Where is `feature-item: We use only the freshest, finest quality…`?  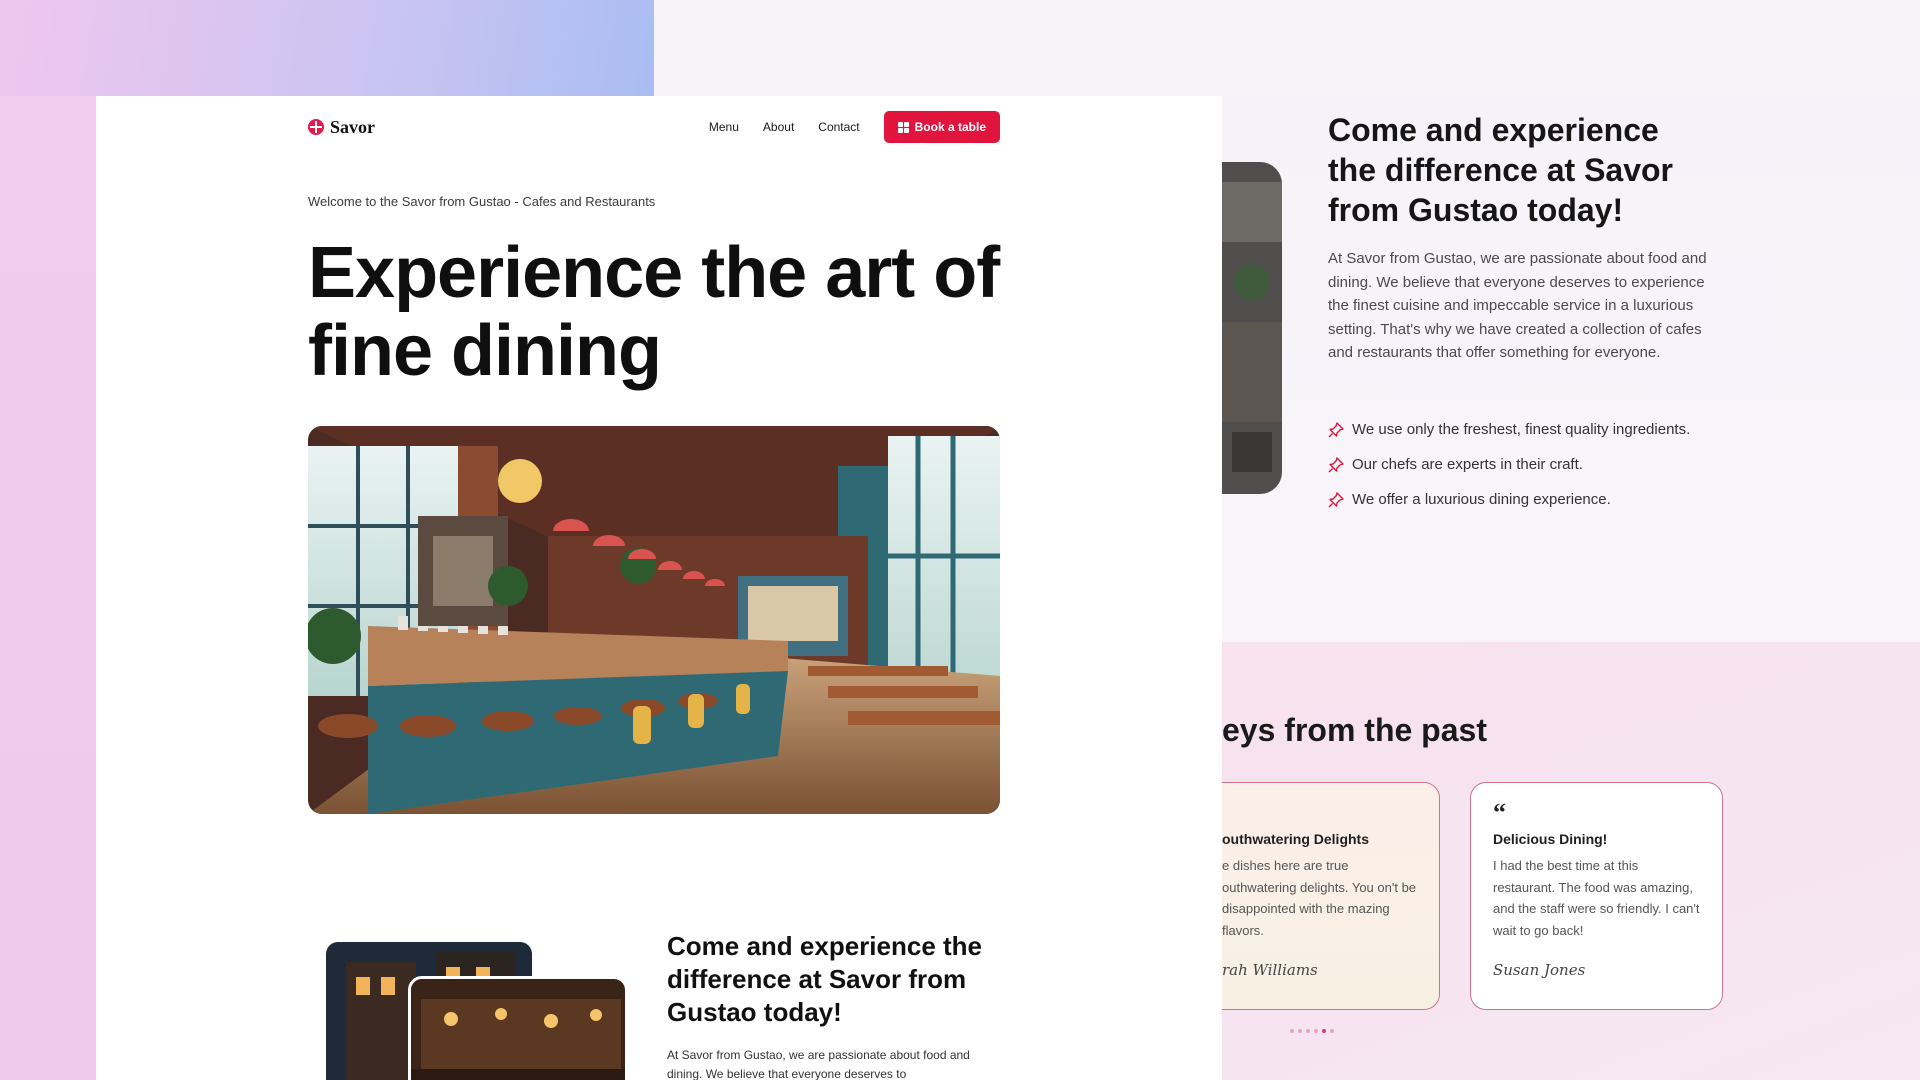
feature-item: We use only the freshest, finest quality… is located at coordinates (1538, 429).